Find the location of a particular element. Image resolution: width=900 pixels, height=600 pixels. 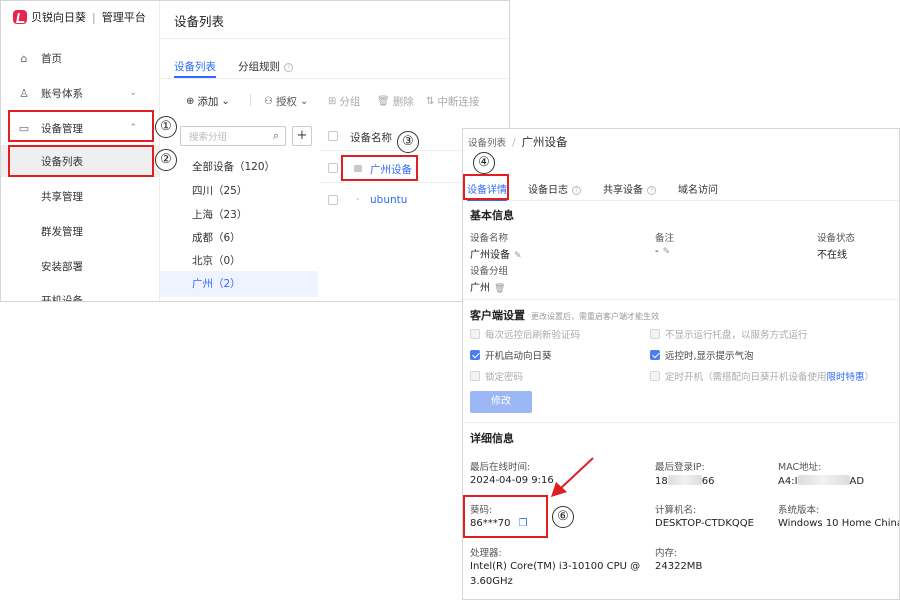

annotation-arrow is located at coordinates (572, 477).